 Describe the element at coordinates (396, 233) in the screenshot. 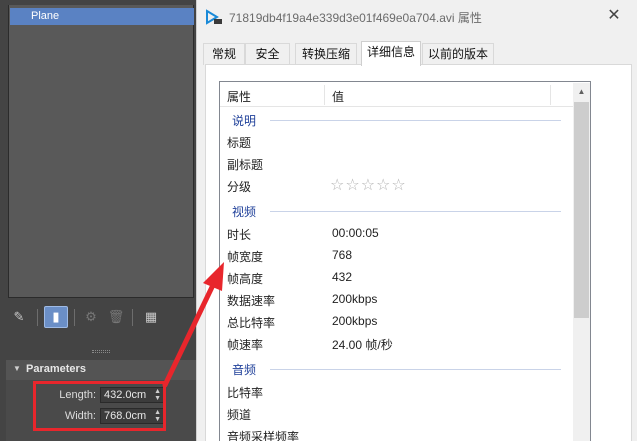

I see `list-item: 时长 00:00:05` at that location.